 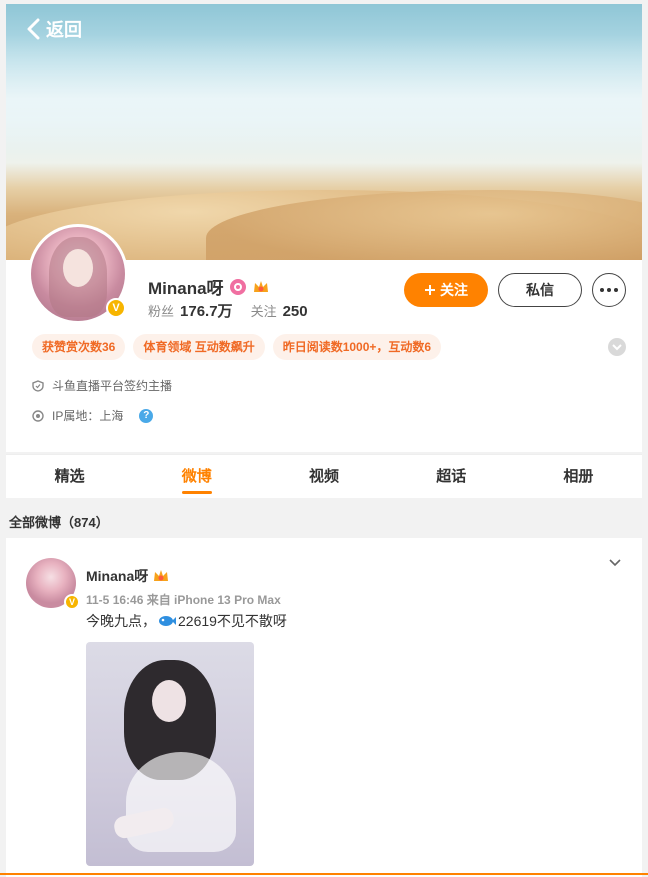 I want to click on tab-featured: 精选, so click(x=69, y=476).